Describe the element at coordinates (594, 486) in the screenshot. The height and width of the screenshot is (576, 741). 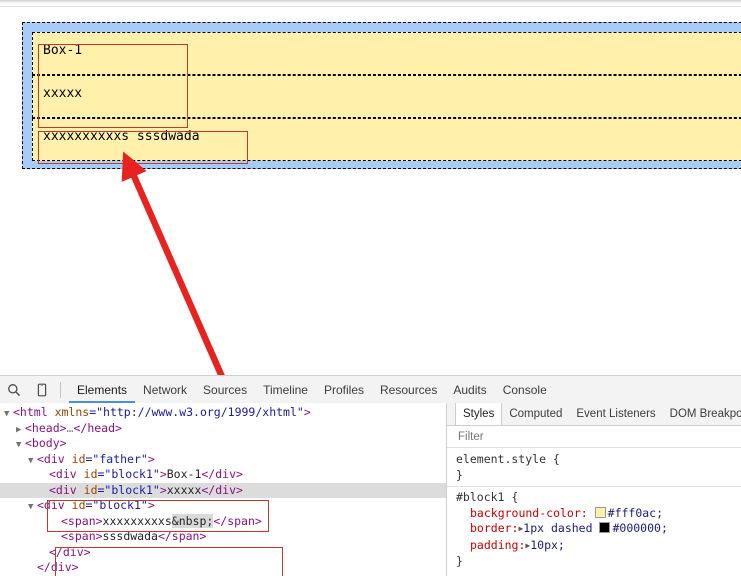
I see `css-rule-separator` at that location.